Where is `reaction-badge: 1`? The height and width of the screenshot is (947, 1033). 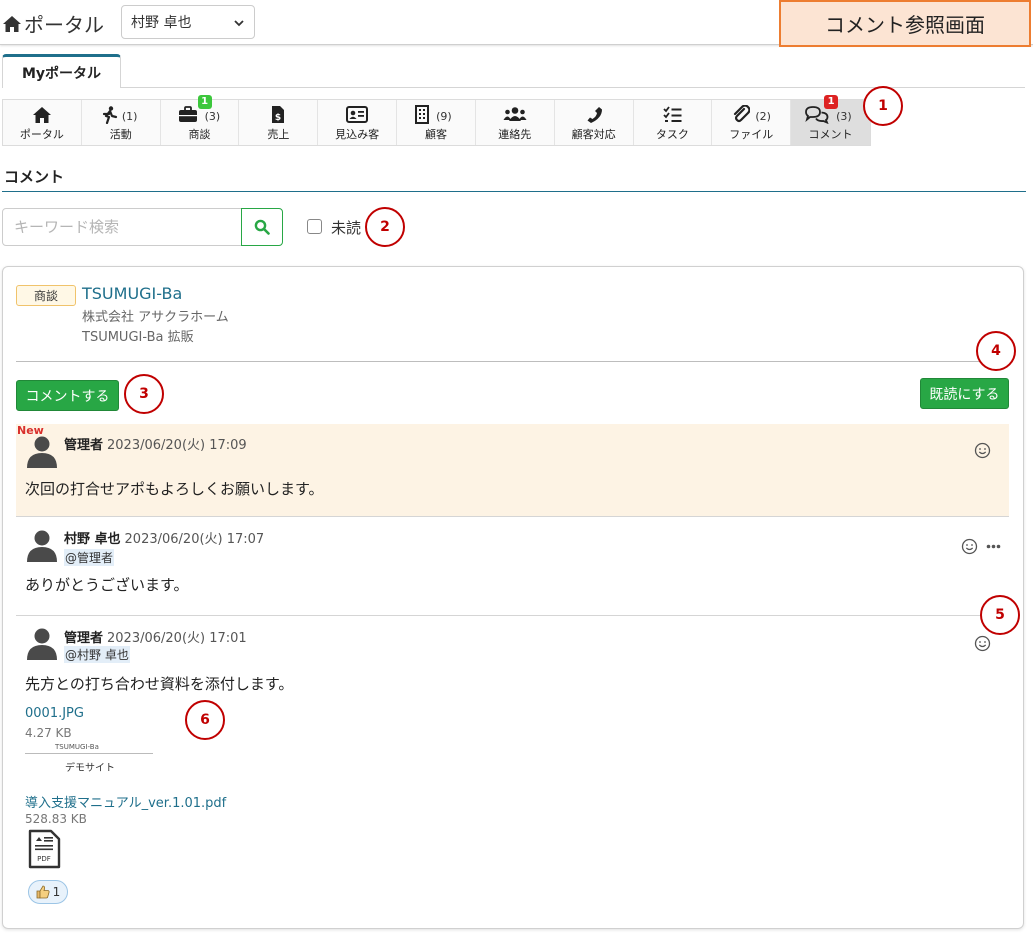 reaction-badge: 1 is located at coordinates (48, 892).